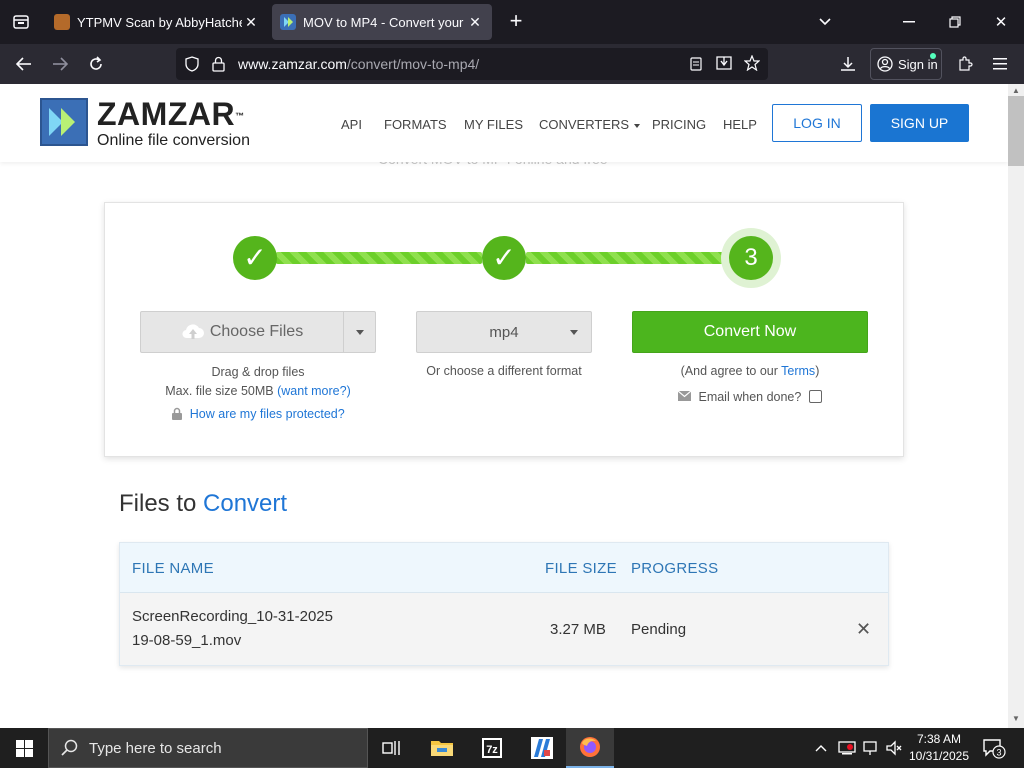  What do you see at coordinates (939, 748) in the screenshot?
I see `taskbar-clock: 7:38 AM 10/31/2025` at bounding box center [939, 748].